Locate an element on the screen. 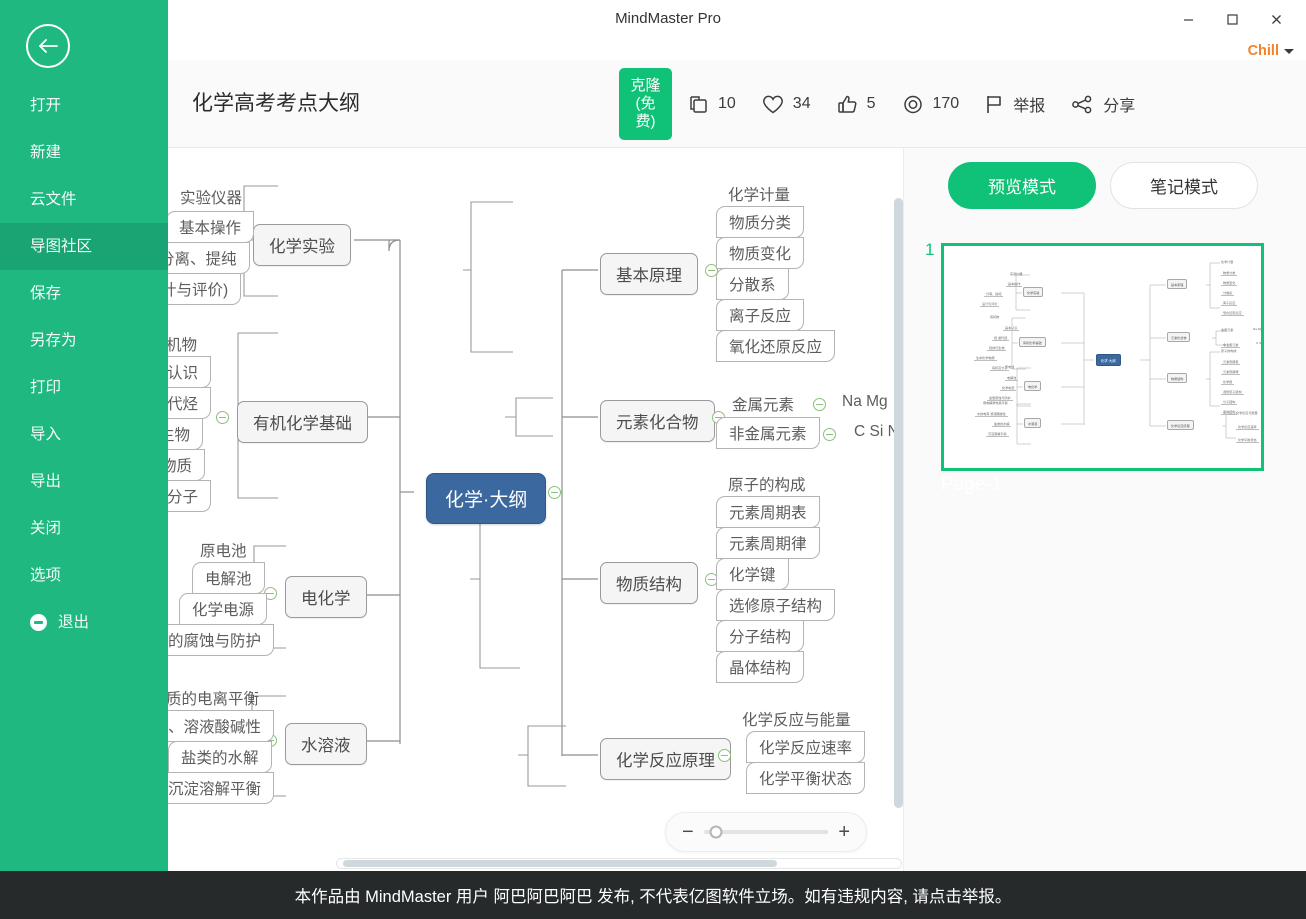 The image size is (1306, 919). tab-notes-mode: 笔记模式 is located at coordinates (1184, 185).